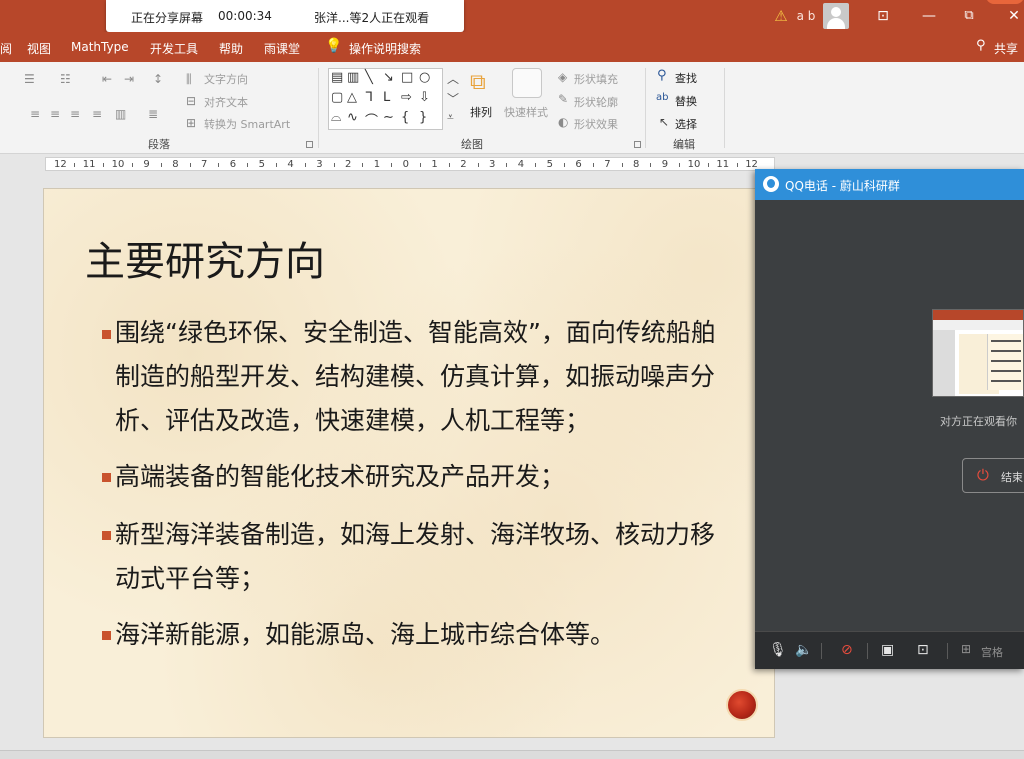 This screenshot has width=1024, height=759. What do you see at coordinates (129, 79) in the screenshot?
I see `increase-indent-icon: ⇥` at bounding box center [129, 79].